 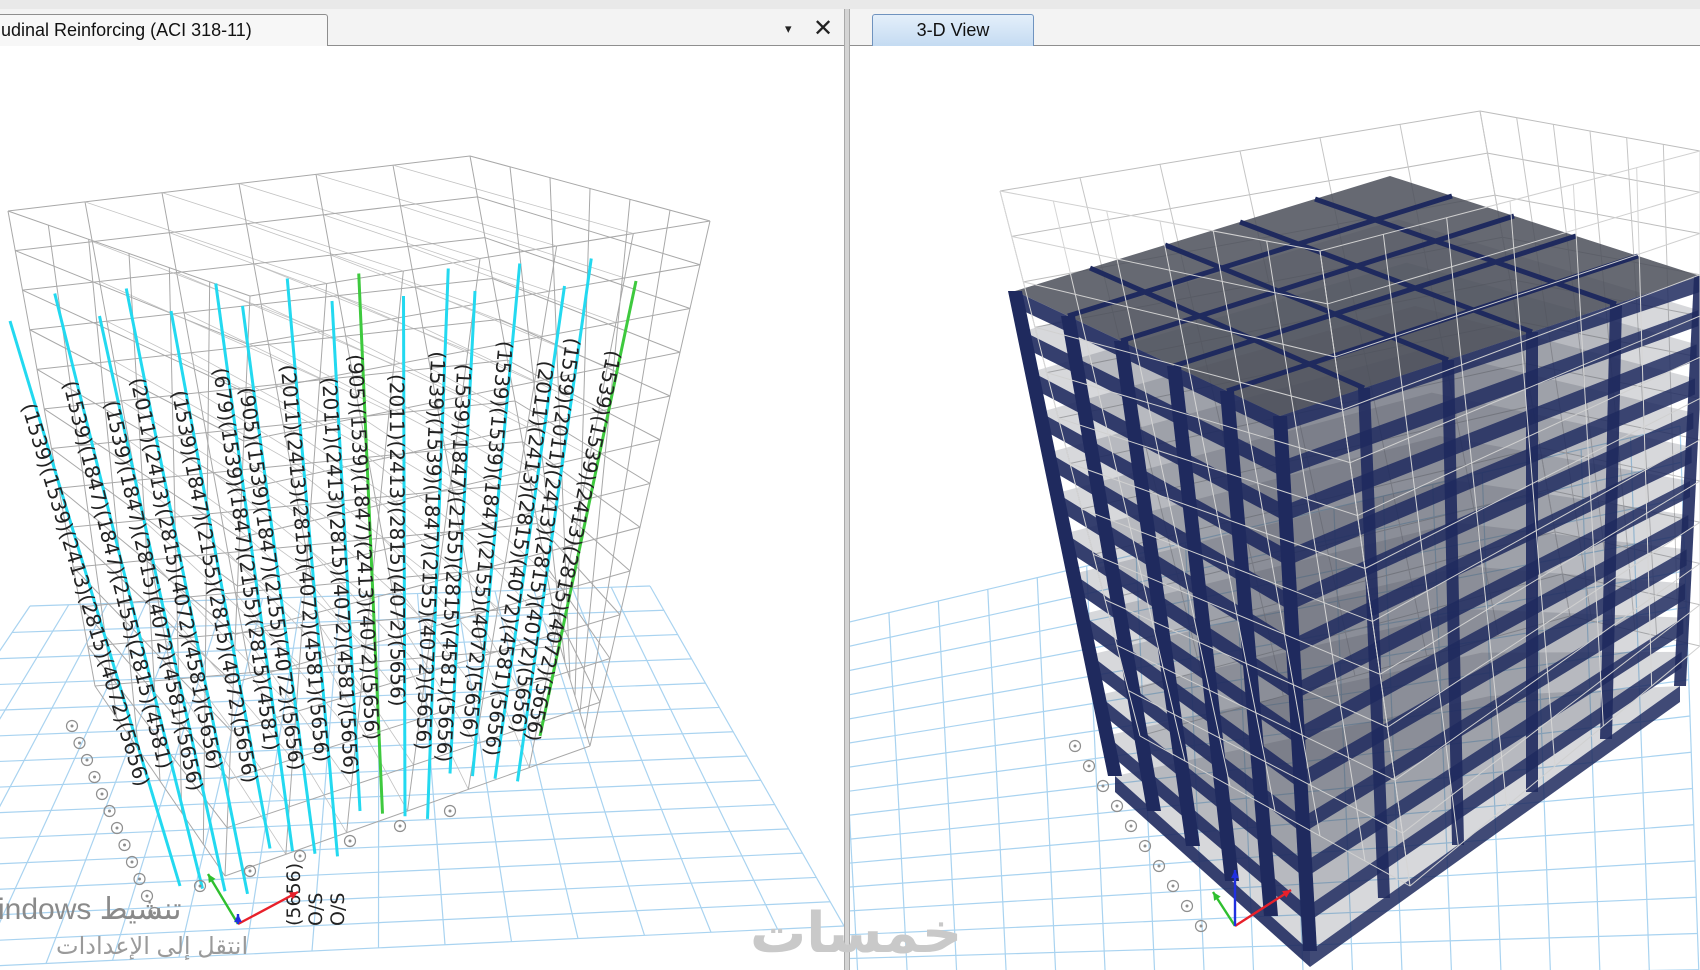 What do you see at coordinates (164, 30) in the screenshot?
I see `tab-longitudinal-reinforcing: udinal Reinforcing (ACI 318-11)` at bounding box center [164, 30].